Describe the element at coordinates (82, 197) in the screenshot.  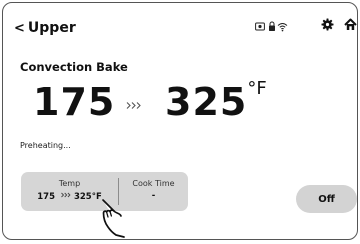
I see `temp-to: 325` at that location.